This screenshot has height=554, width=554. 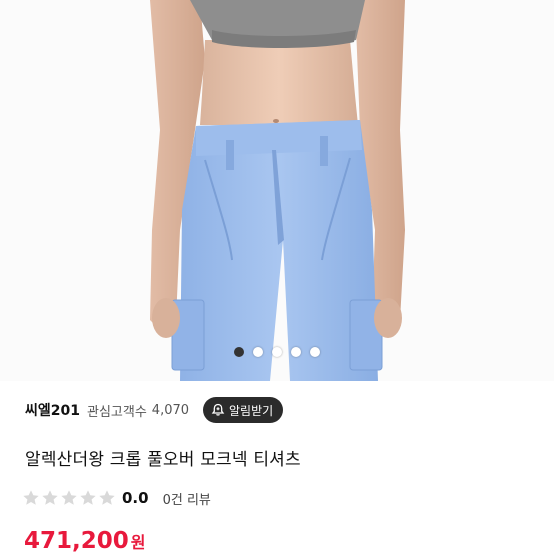 I want to click on rating-value: 0.0, so click(x=135, y=498).